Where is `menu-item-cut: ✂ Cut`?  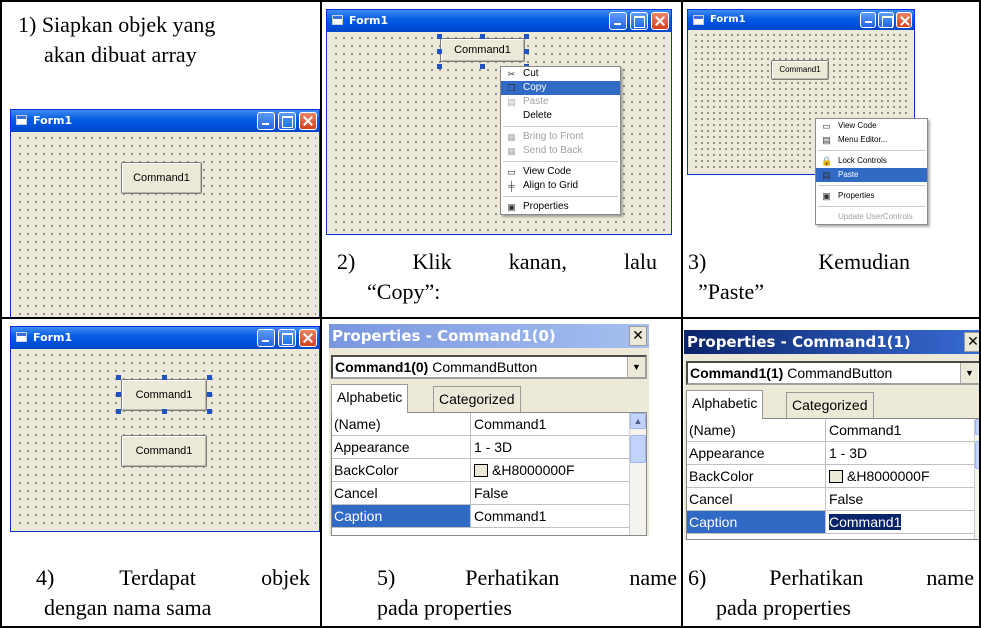
menu-item-cut: ✂ Cut is located at coordinates (560, 74).